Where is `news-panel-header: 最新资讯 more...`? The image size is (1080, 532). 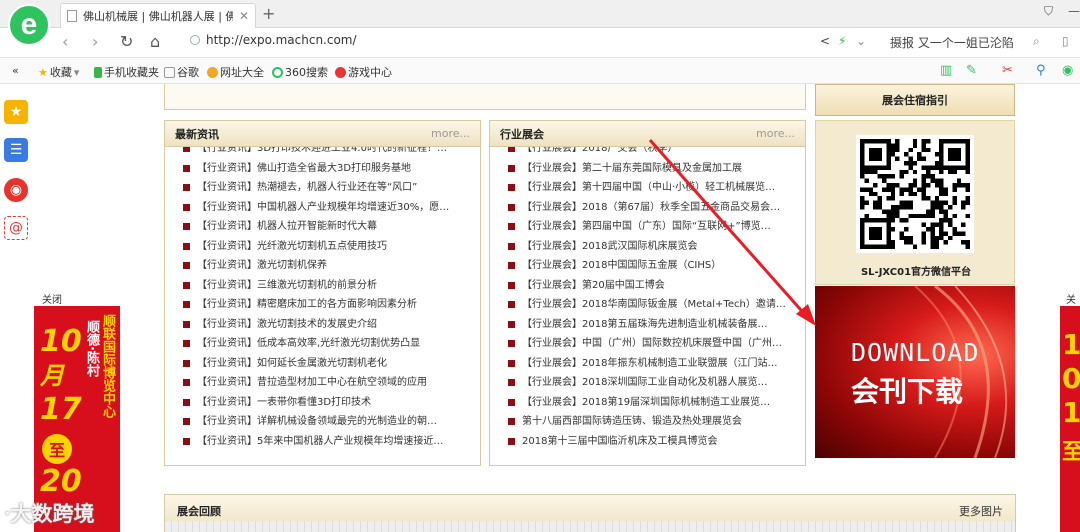
news-panel-header: 最新资讯 more... is located at coordinates (322, 134).